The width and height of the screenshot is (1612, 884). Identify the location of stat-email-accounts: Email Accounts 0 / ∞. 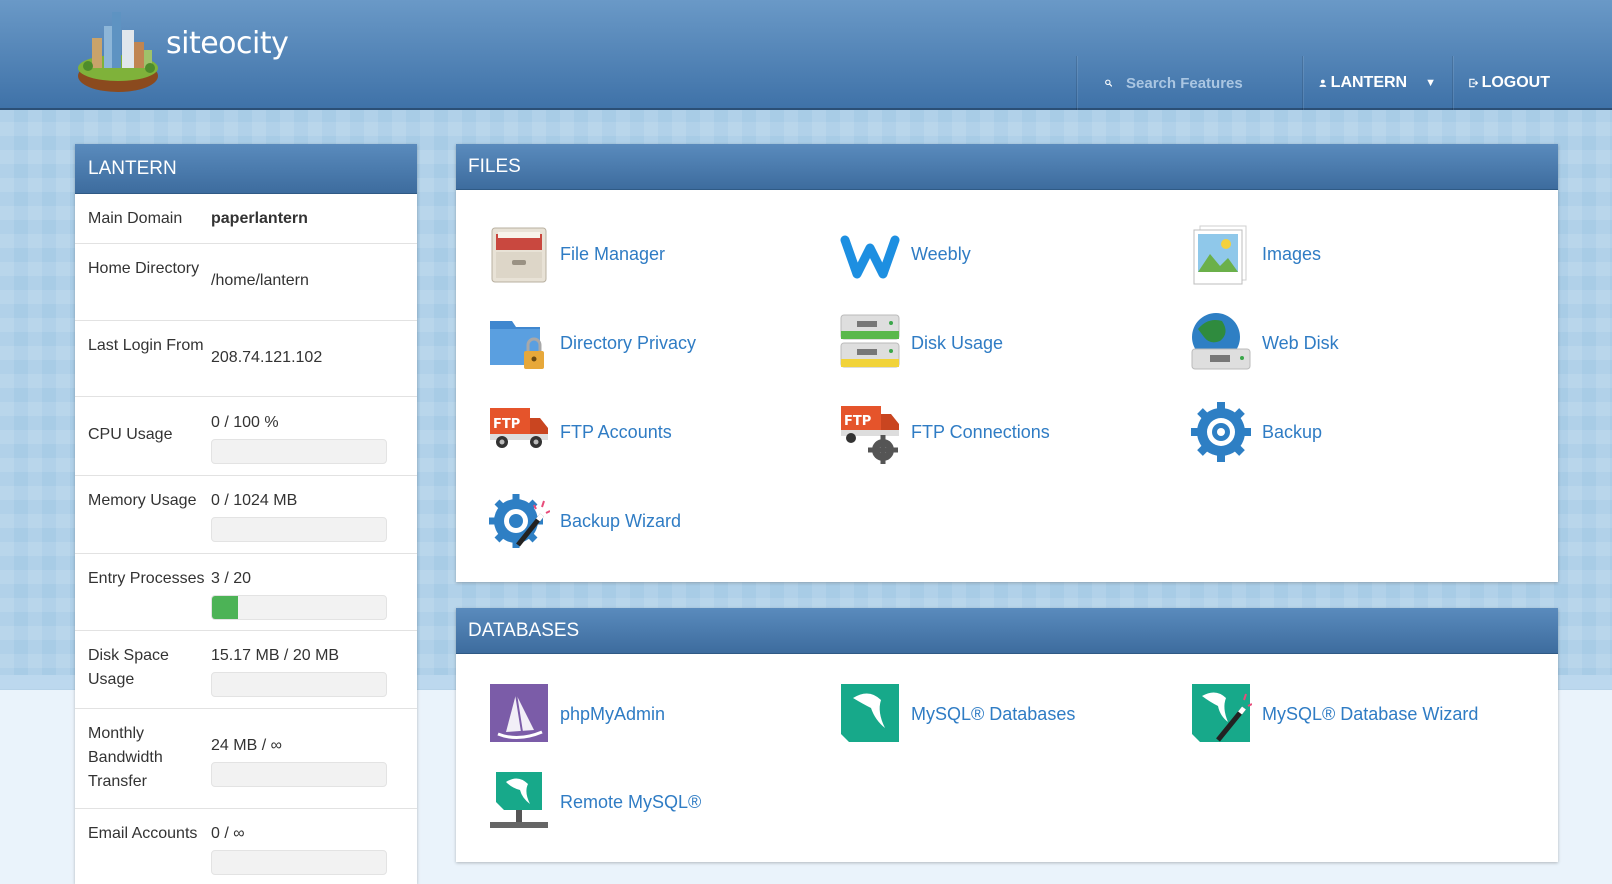
(246, 846).